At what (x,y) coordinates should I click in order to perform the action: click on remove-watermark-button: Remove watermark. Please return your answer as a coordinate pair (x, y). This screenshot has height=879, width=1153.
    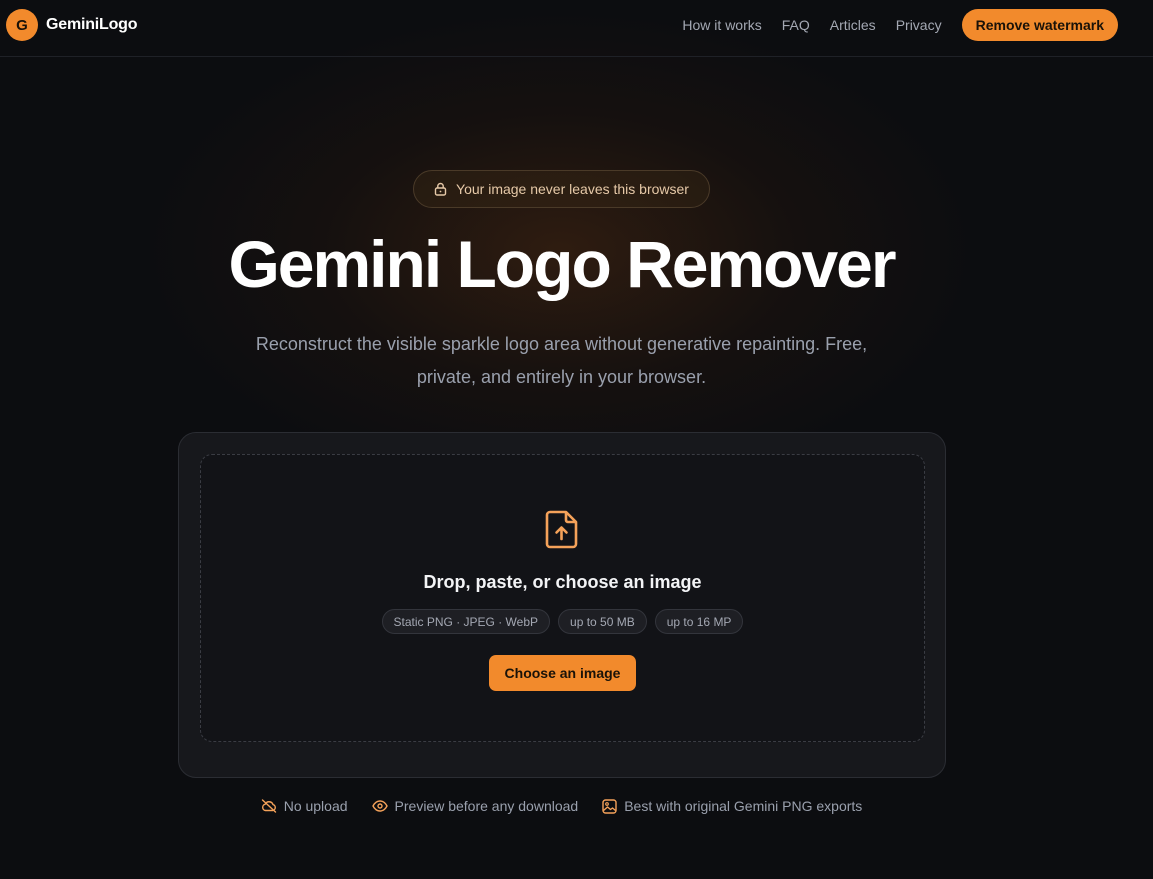
    Looking at the image, I should click on (1039, 25).